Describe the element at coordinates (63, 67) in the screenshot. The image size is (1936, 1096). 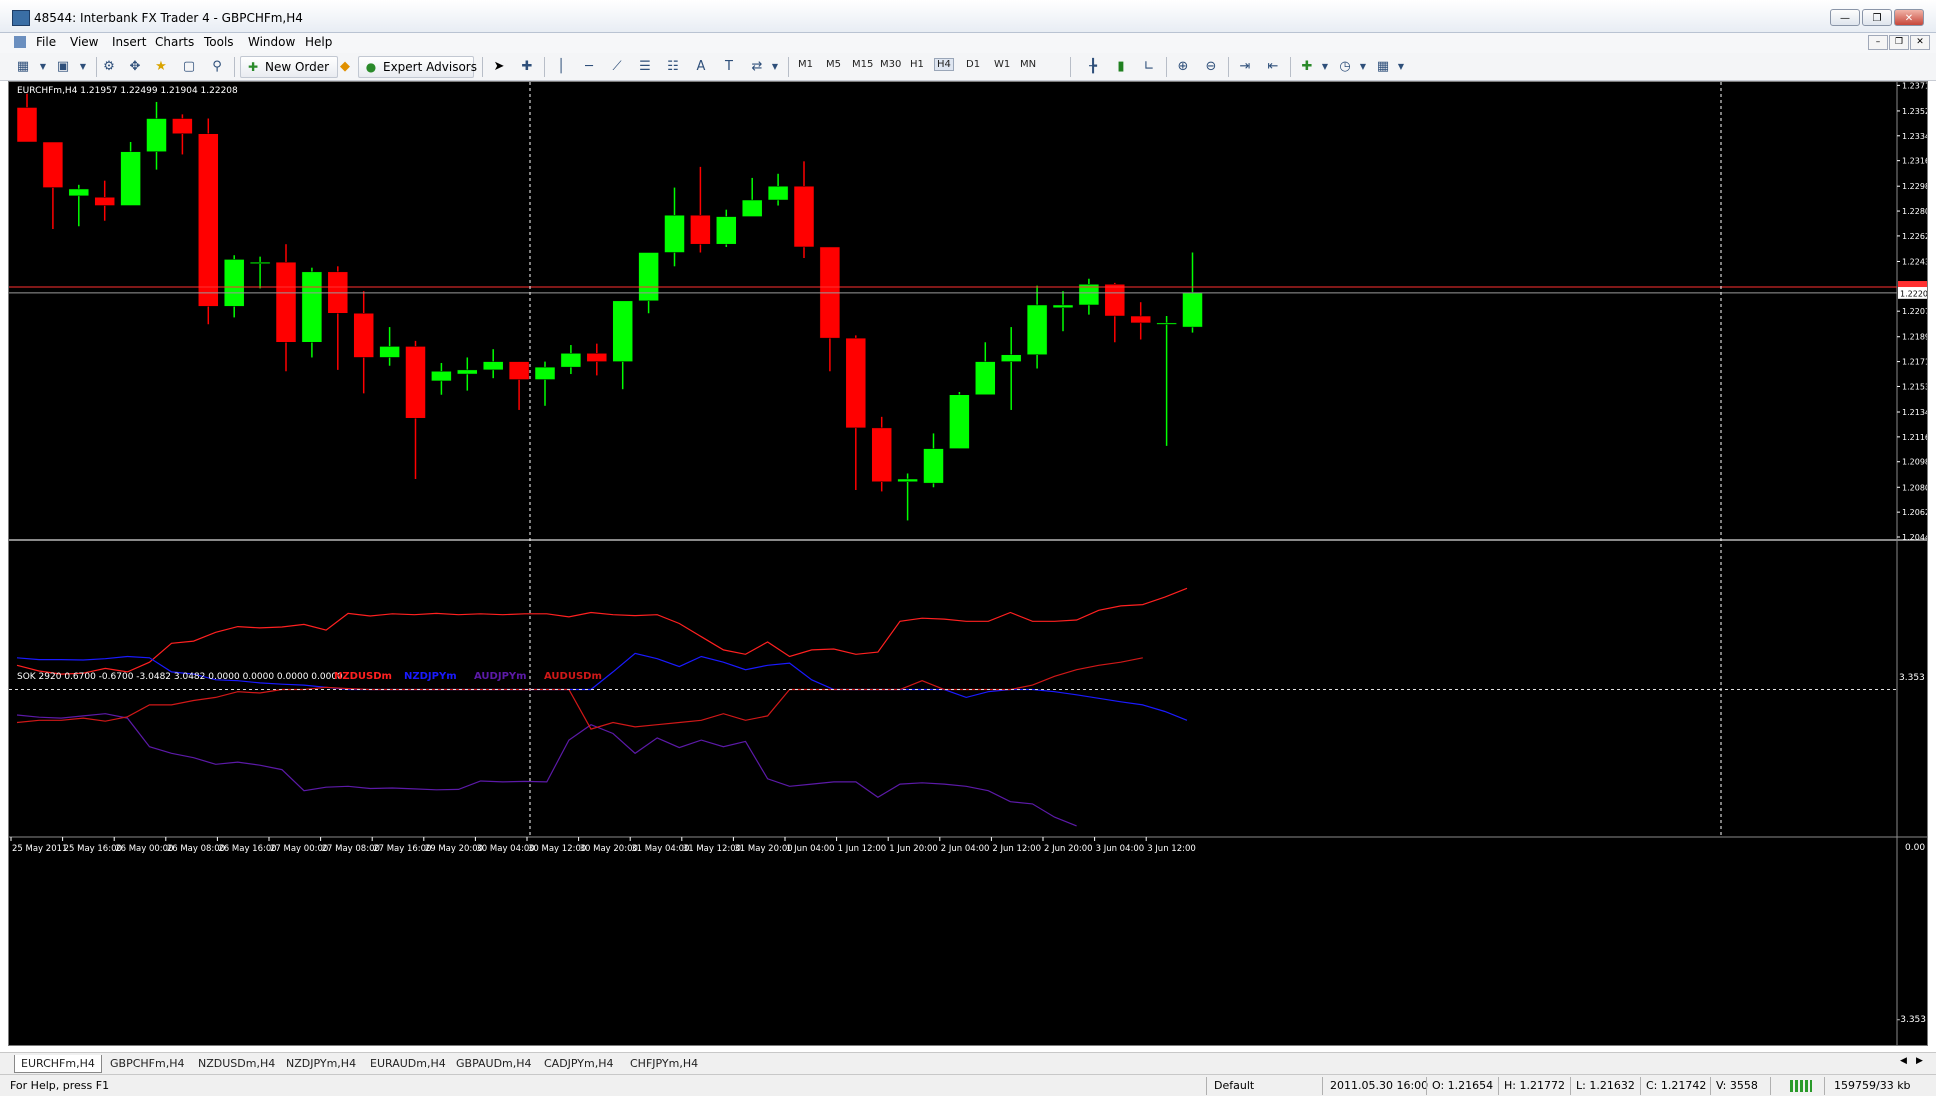
I see `profiles-icon: ▣` at that location.